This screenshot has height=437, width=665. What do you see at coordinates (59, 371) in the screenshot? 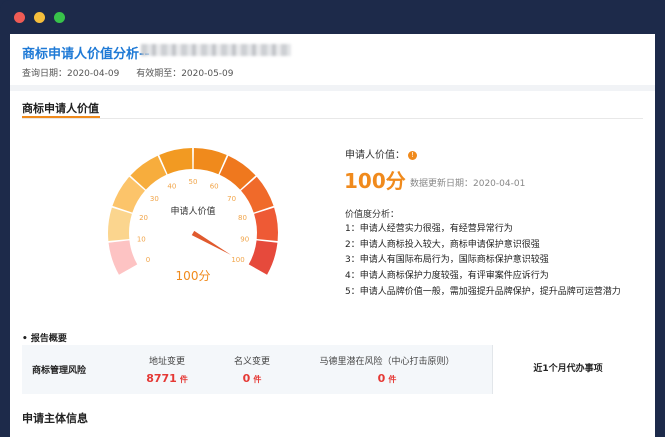
I see `risk-category-label: 商标管理风险` at bounding box center [59, 371].